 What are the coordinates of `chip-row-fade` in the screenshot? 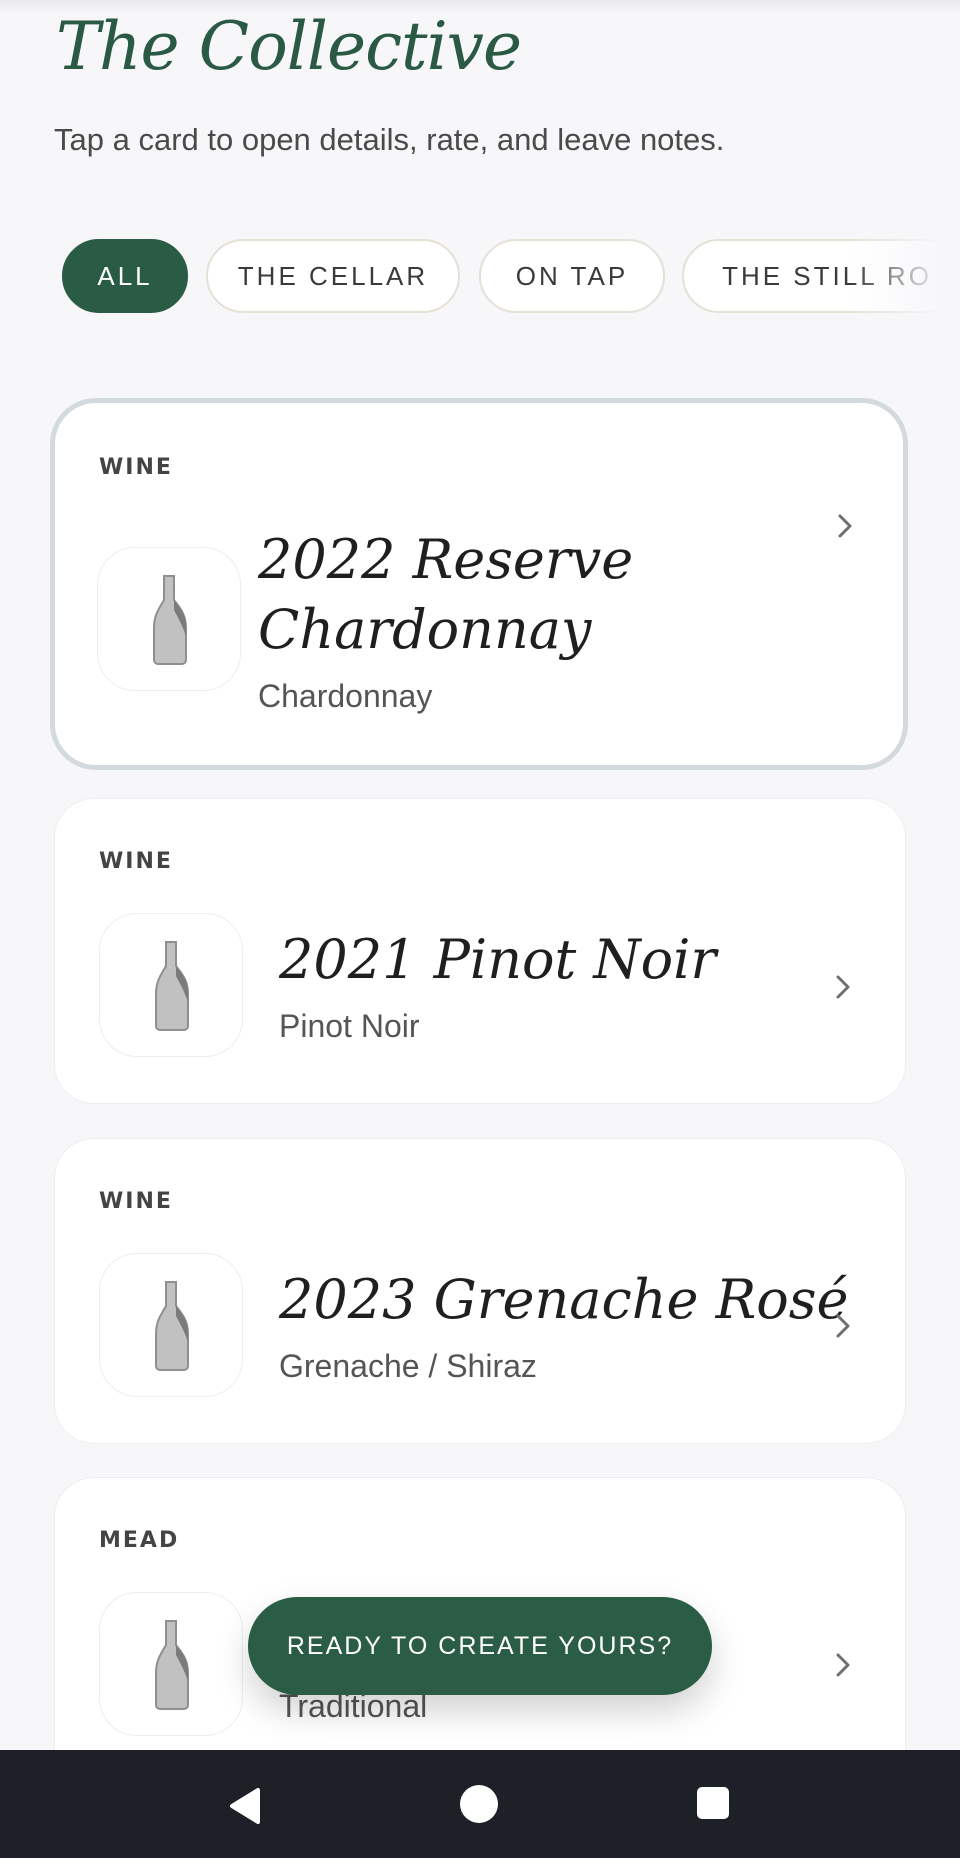 It's located at (905, 278).